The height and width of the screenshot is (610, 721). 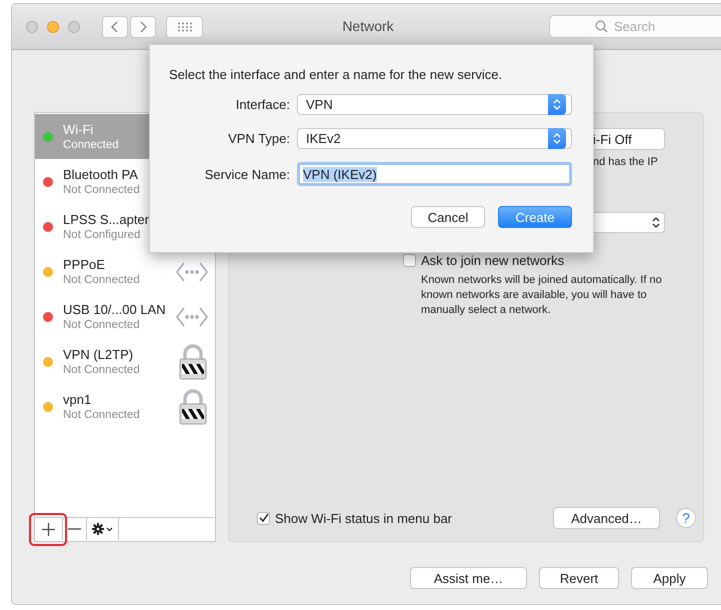 What do you see at coordinates (125, 406) in the screenshot?
I see `service-item: vpn1 Not Connected` at bounding box center [125, 406].